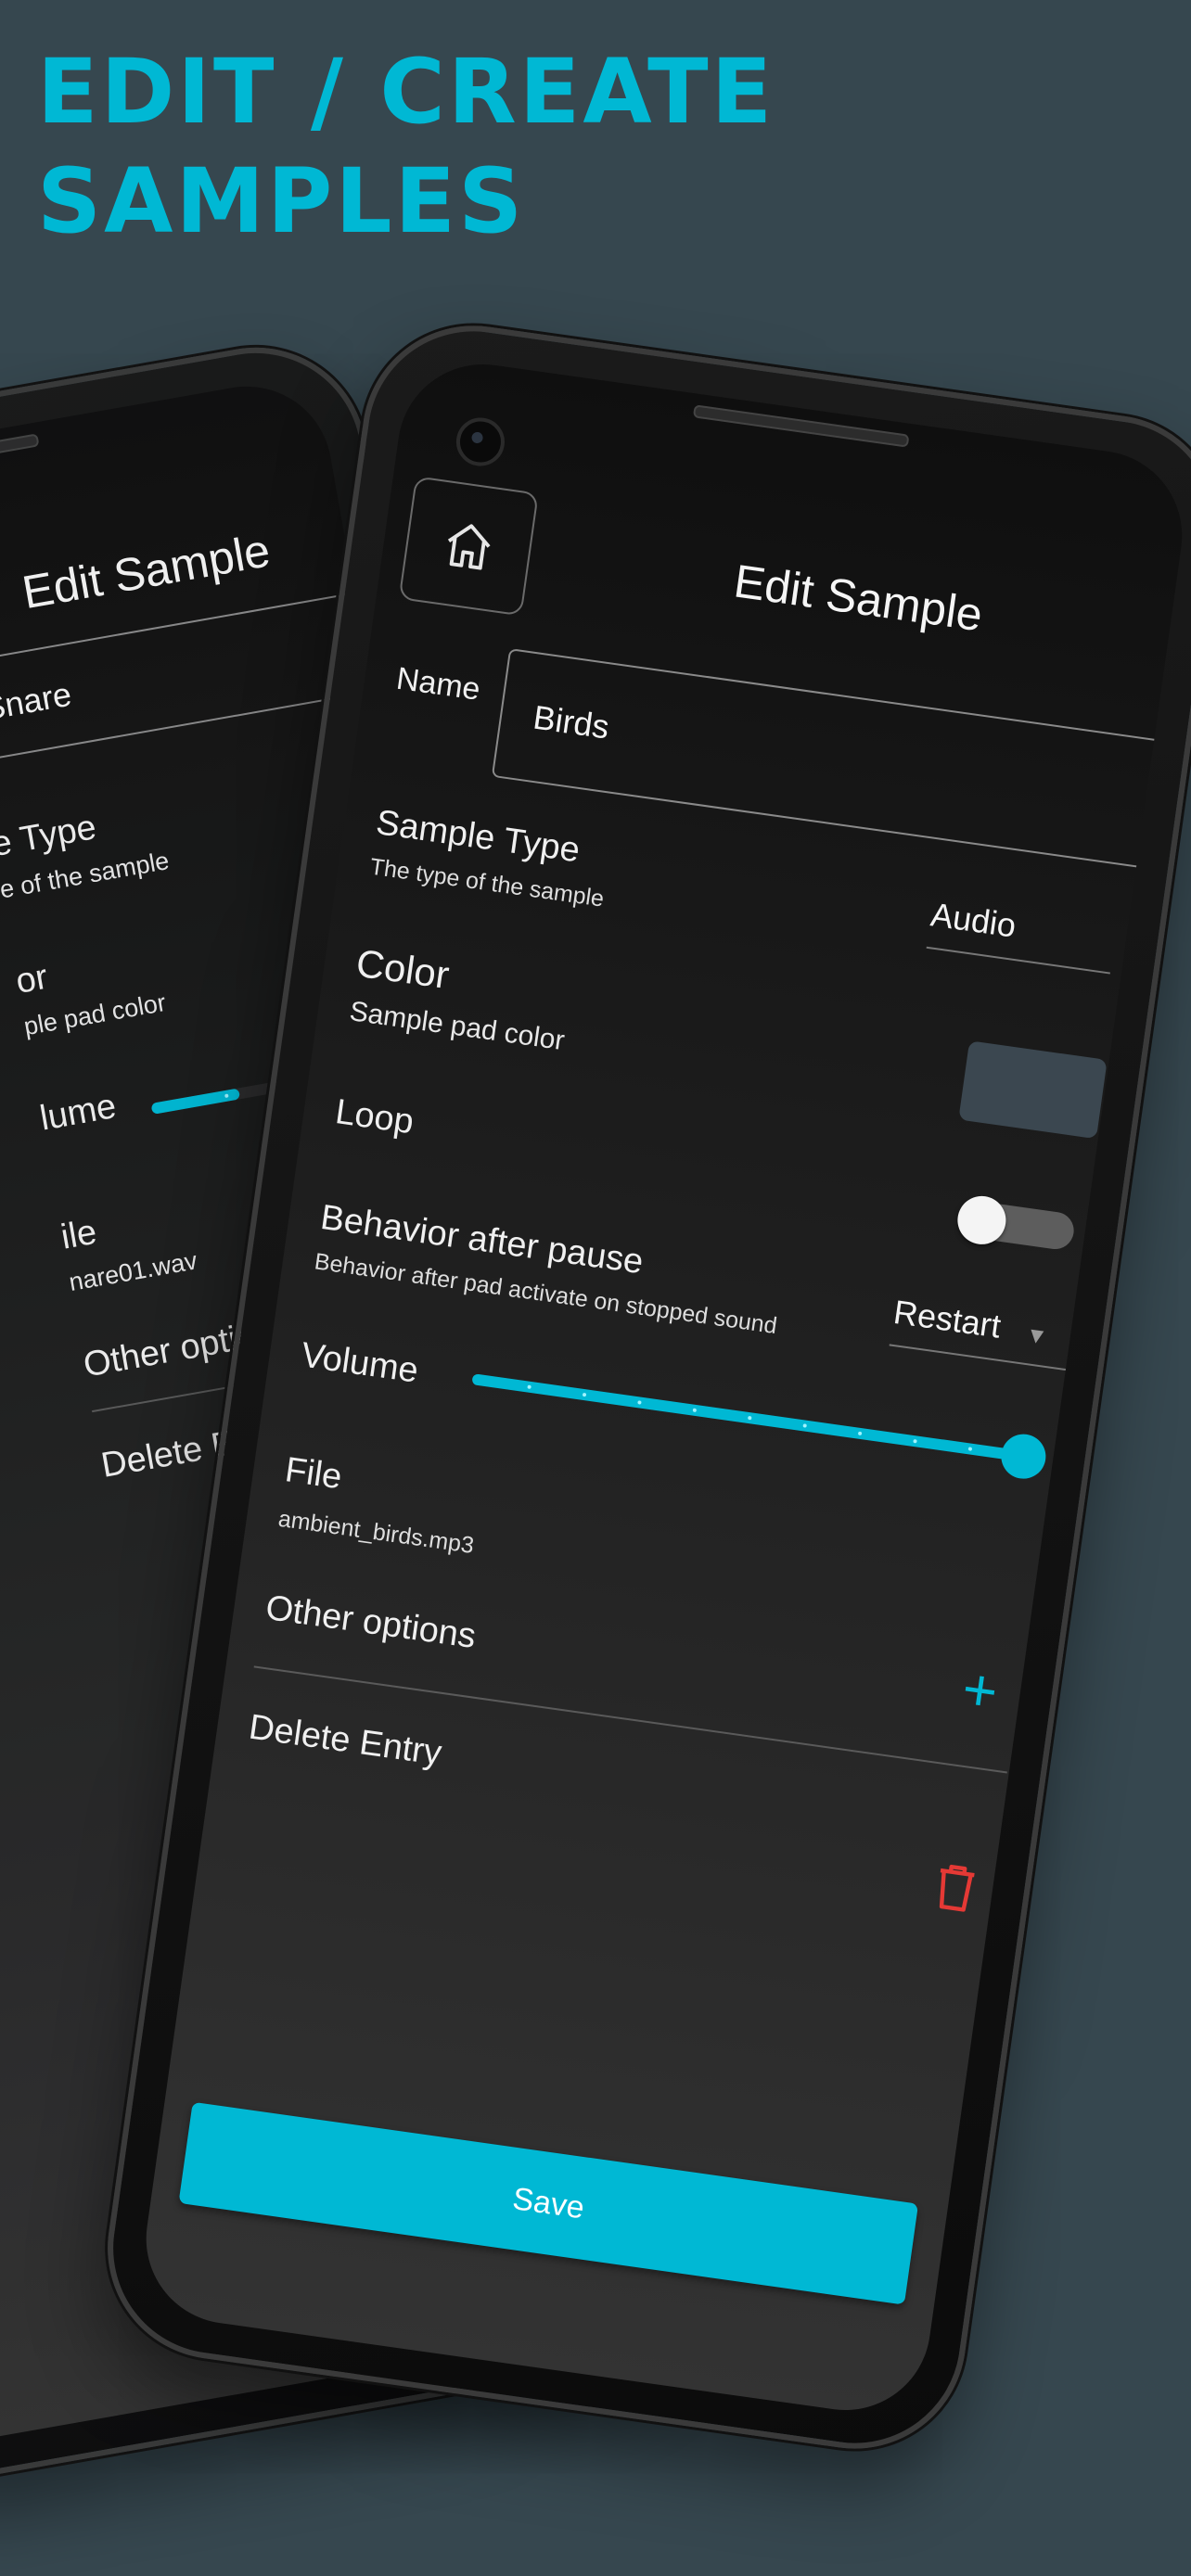 This screenshot has width=1191, height=2576. I want to click on page-headline: EDIT / CREATE SAMPLES, so click(406, 146).